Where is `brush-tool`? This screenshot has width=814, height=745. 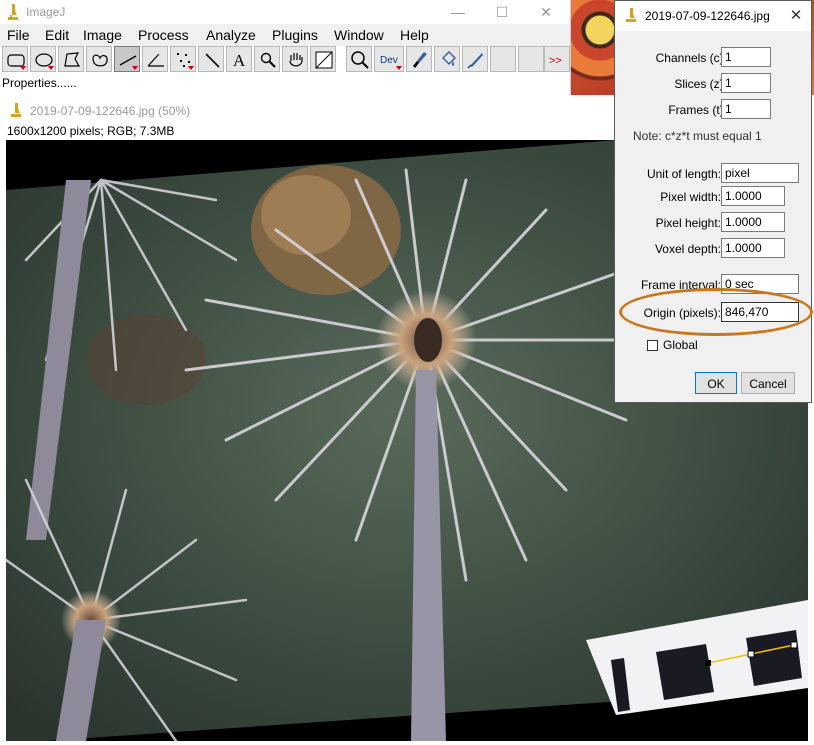 brush-tool is located at coordinates (419, 59).